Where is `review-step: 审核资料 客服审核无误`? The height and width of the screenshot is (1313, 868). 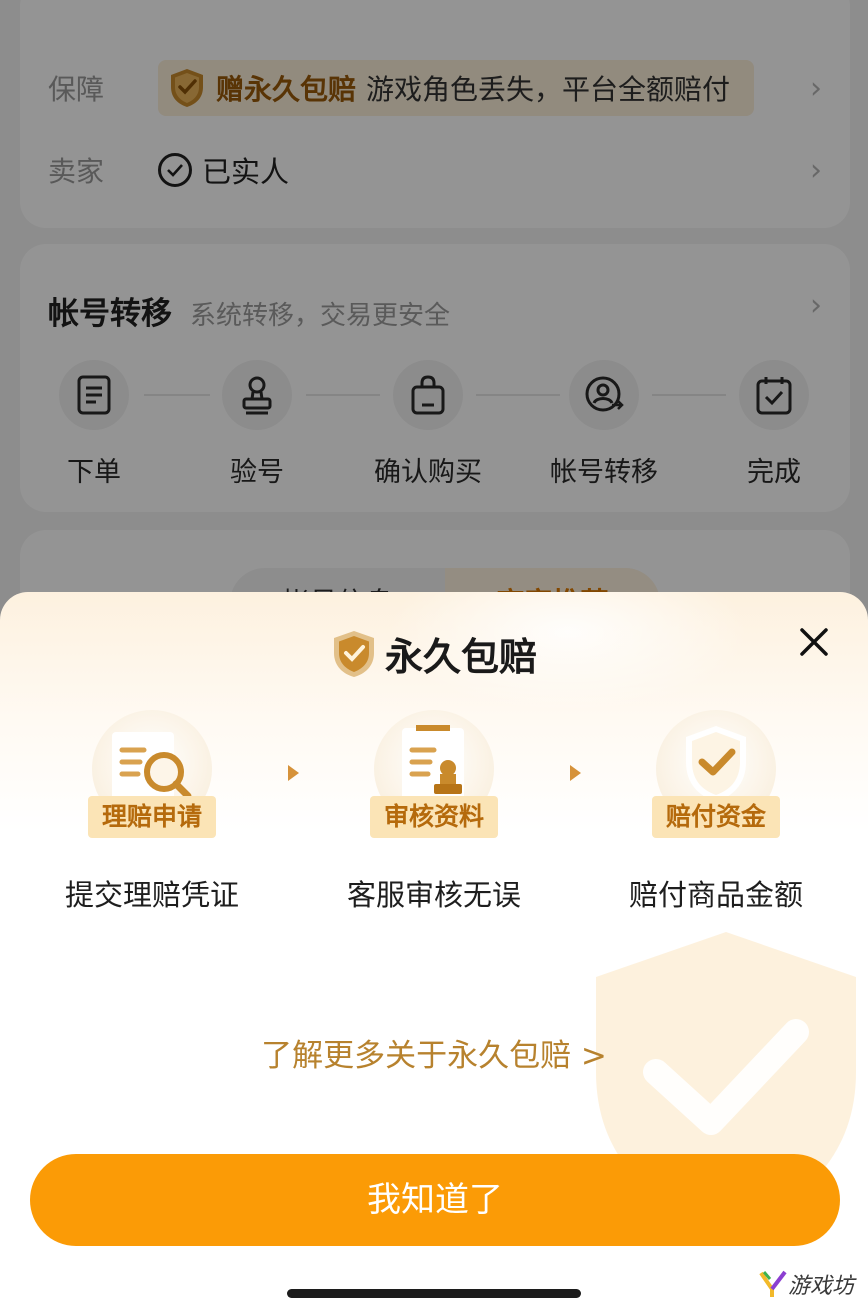
review-step: 审核资料 客服审核无误 is located at coordinates (434, 812).